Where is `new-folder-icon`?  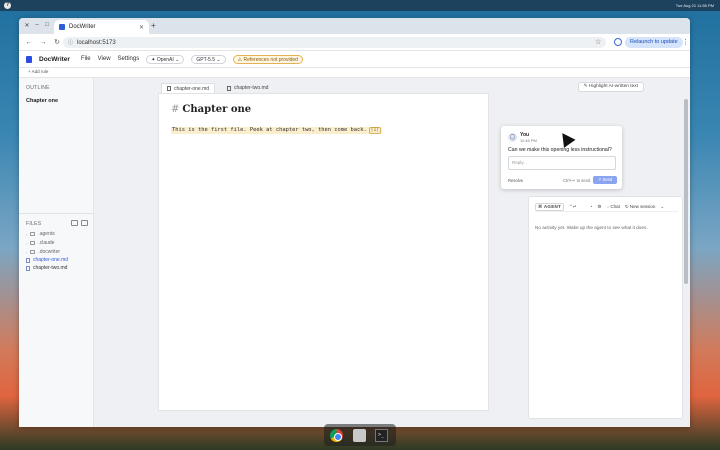
new-folder-icon is located at coordinates (84, 223).